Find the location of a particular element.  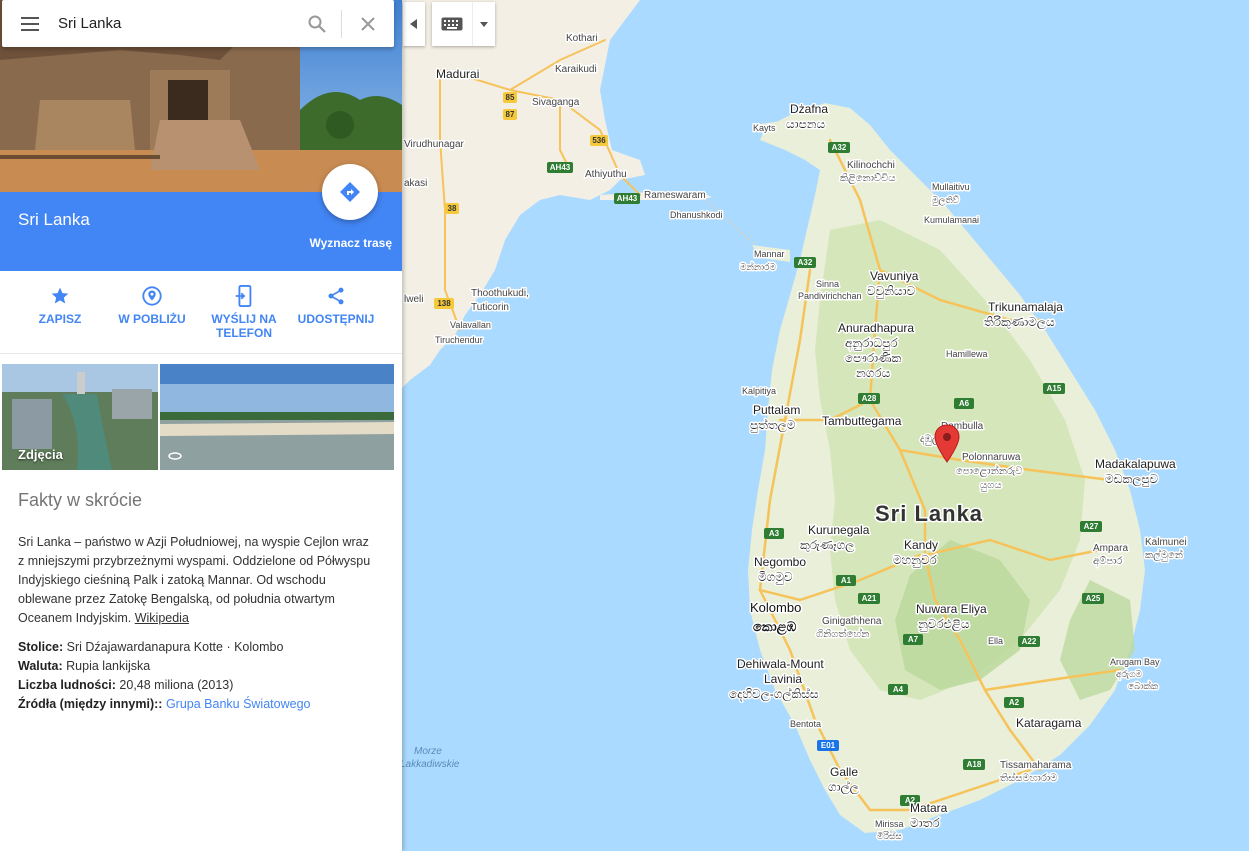

share-icon is located at coordinates (336, 296).